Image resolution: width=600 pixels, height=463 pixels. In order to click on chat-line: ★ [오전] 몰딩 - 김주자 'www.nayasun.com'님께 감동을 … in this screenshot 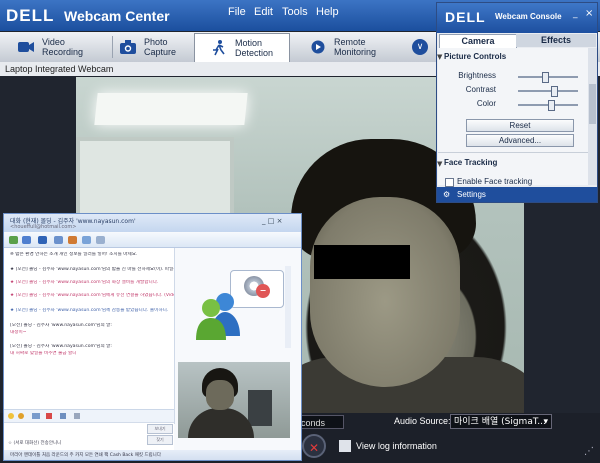, I will do `click(89, 310)`.